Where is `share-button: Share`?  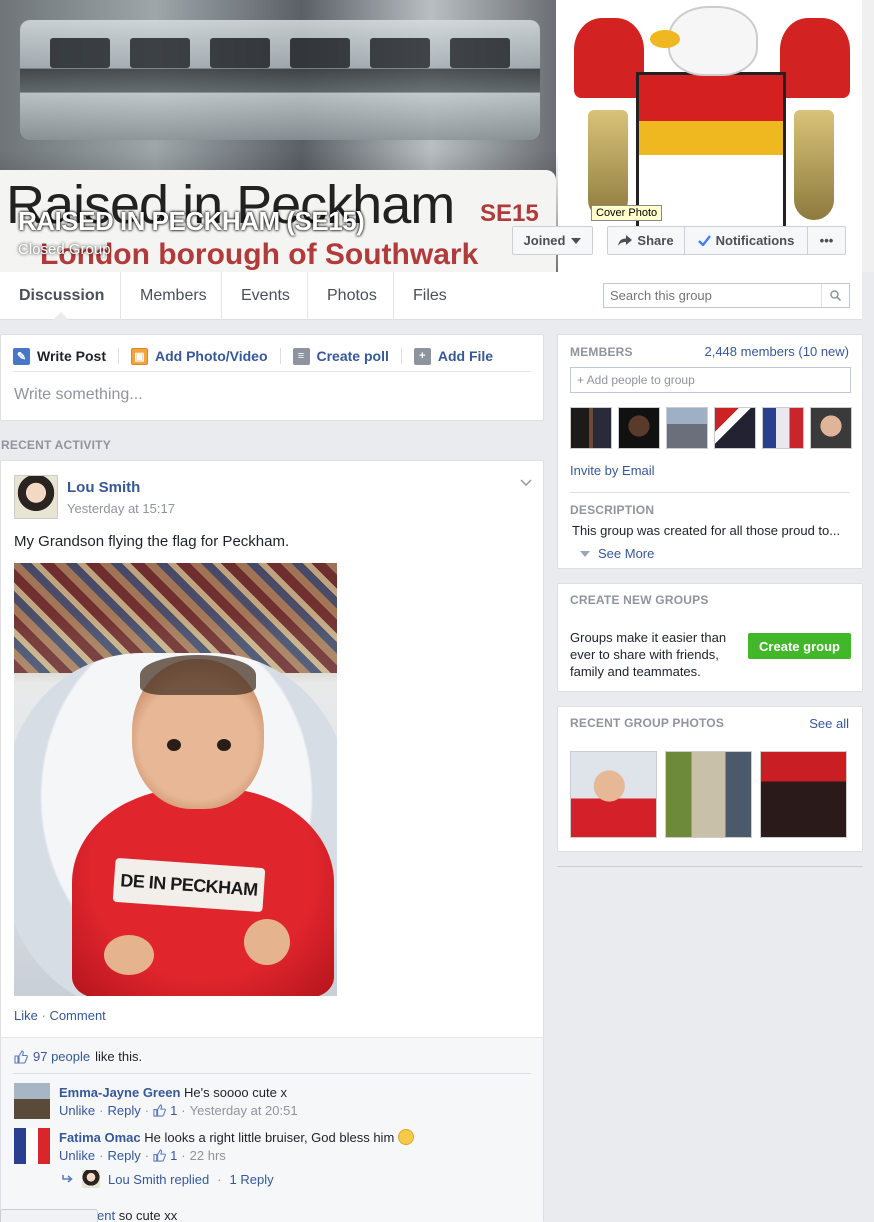
share-button: Share is located at coordinates (646, 240).